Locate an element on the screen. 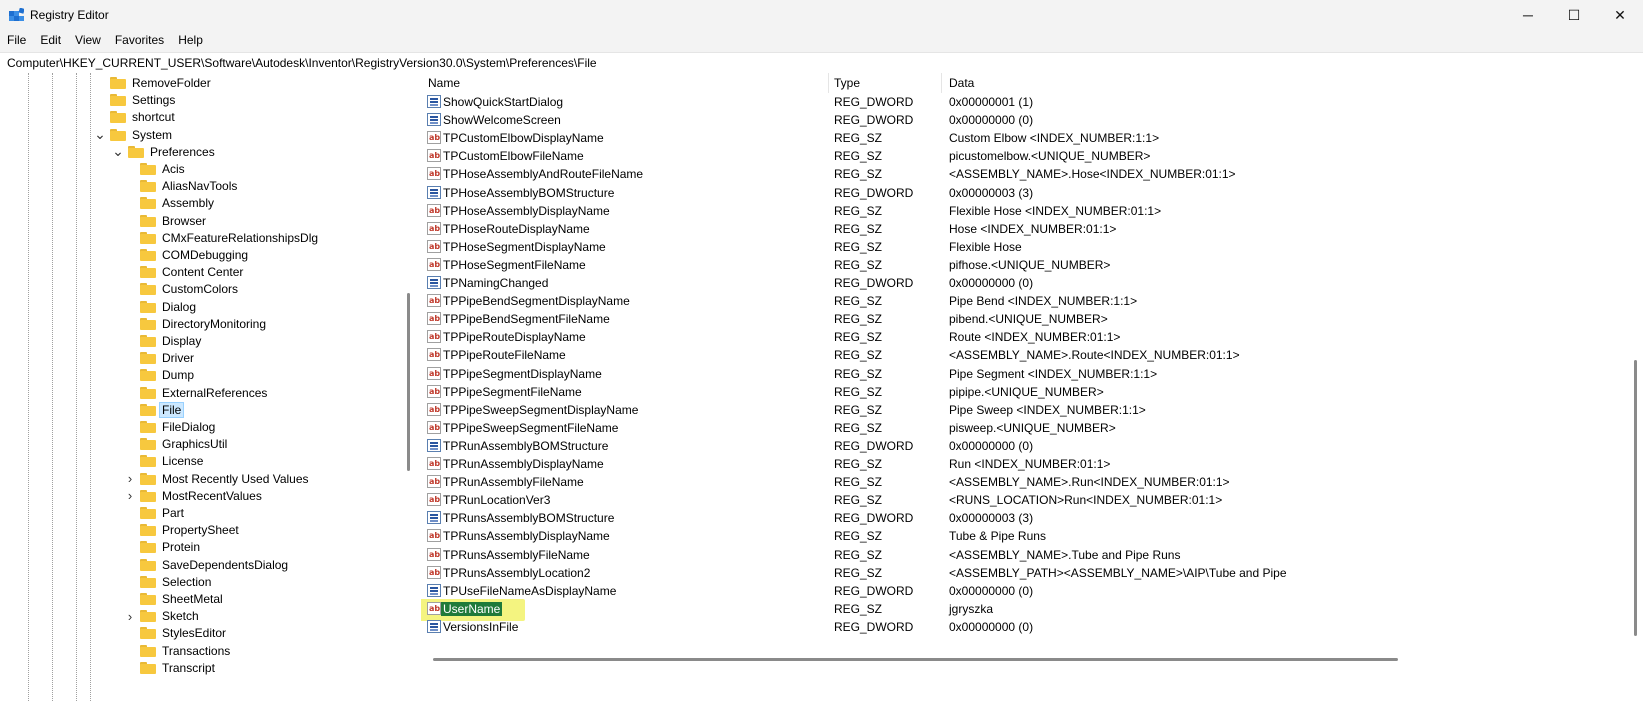  tree-node: File is located at coordinates (162, 410).